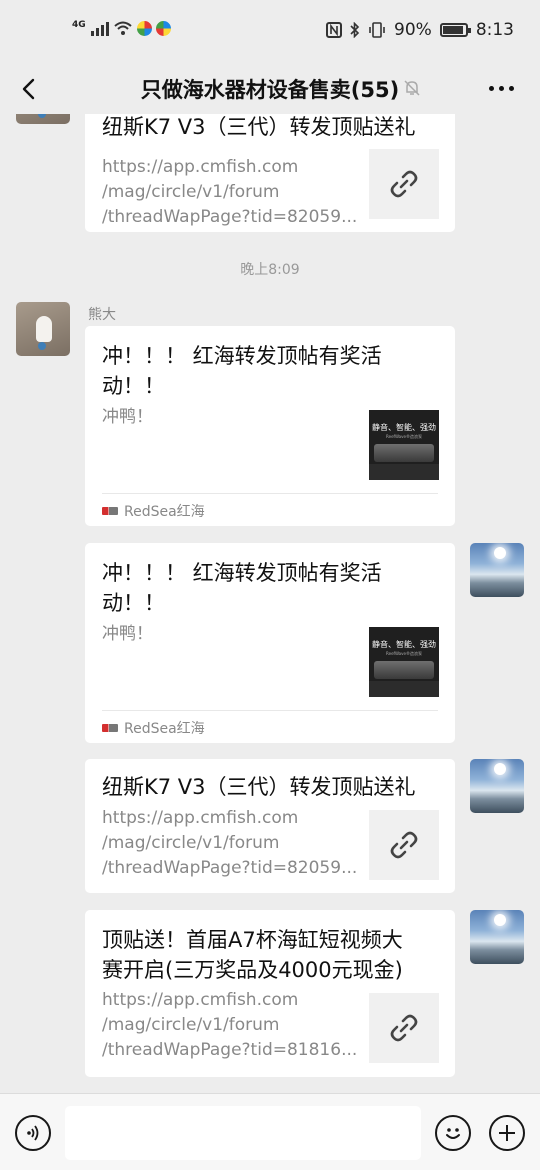  Describe the element at coordinates (270, 32) in the screenshot. I see `status-bar: 4G 90% 8:13` at that location.